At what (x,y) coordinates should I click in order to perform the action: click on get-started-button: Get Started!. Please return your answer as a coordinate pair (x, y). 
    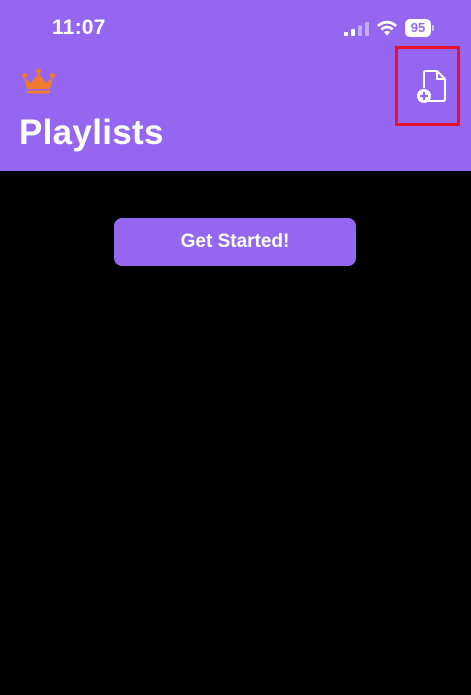
    Looking at the image, I should click on (235, 242).